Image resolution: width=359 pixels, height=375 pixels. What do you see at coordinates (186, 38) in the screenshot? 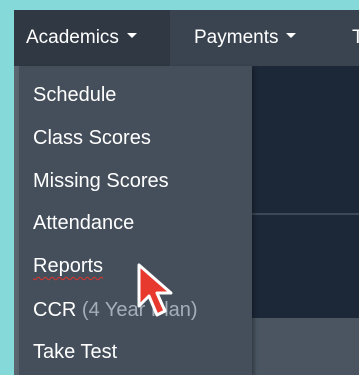
I see `top-navbar: Academics Payments T` at bounding box center [186, 38].